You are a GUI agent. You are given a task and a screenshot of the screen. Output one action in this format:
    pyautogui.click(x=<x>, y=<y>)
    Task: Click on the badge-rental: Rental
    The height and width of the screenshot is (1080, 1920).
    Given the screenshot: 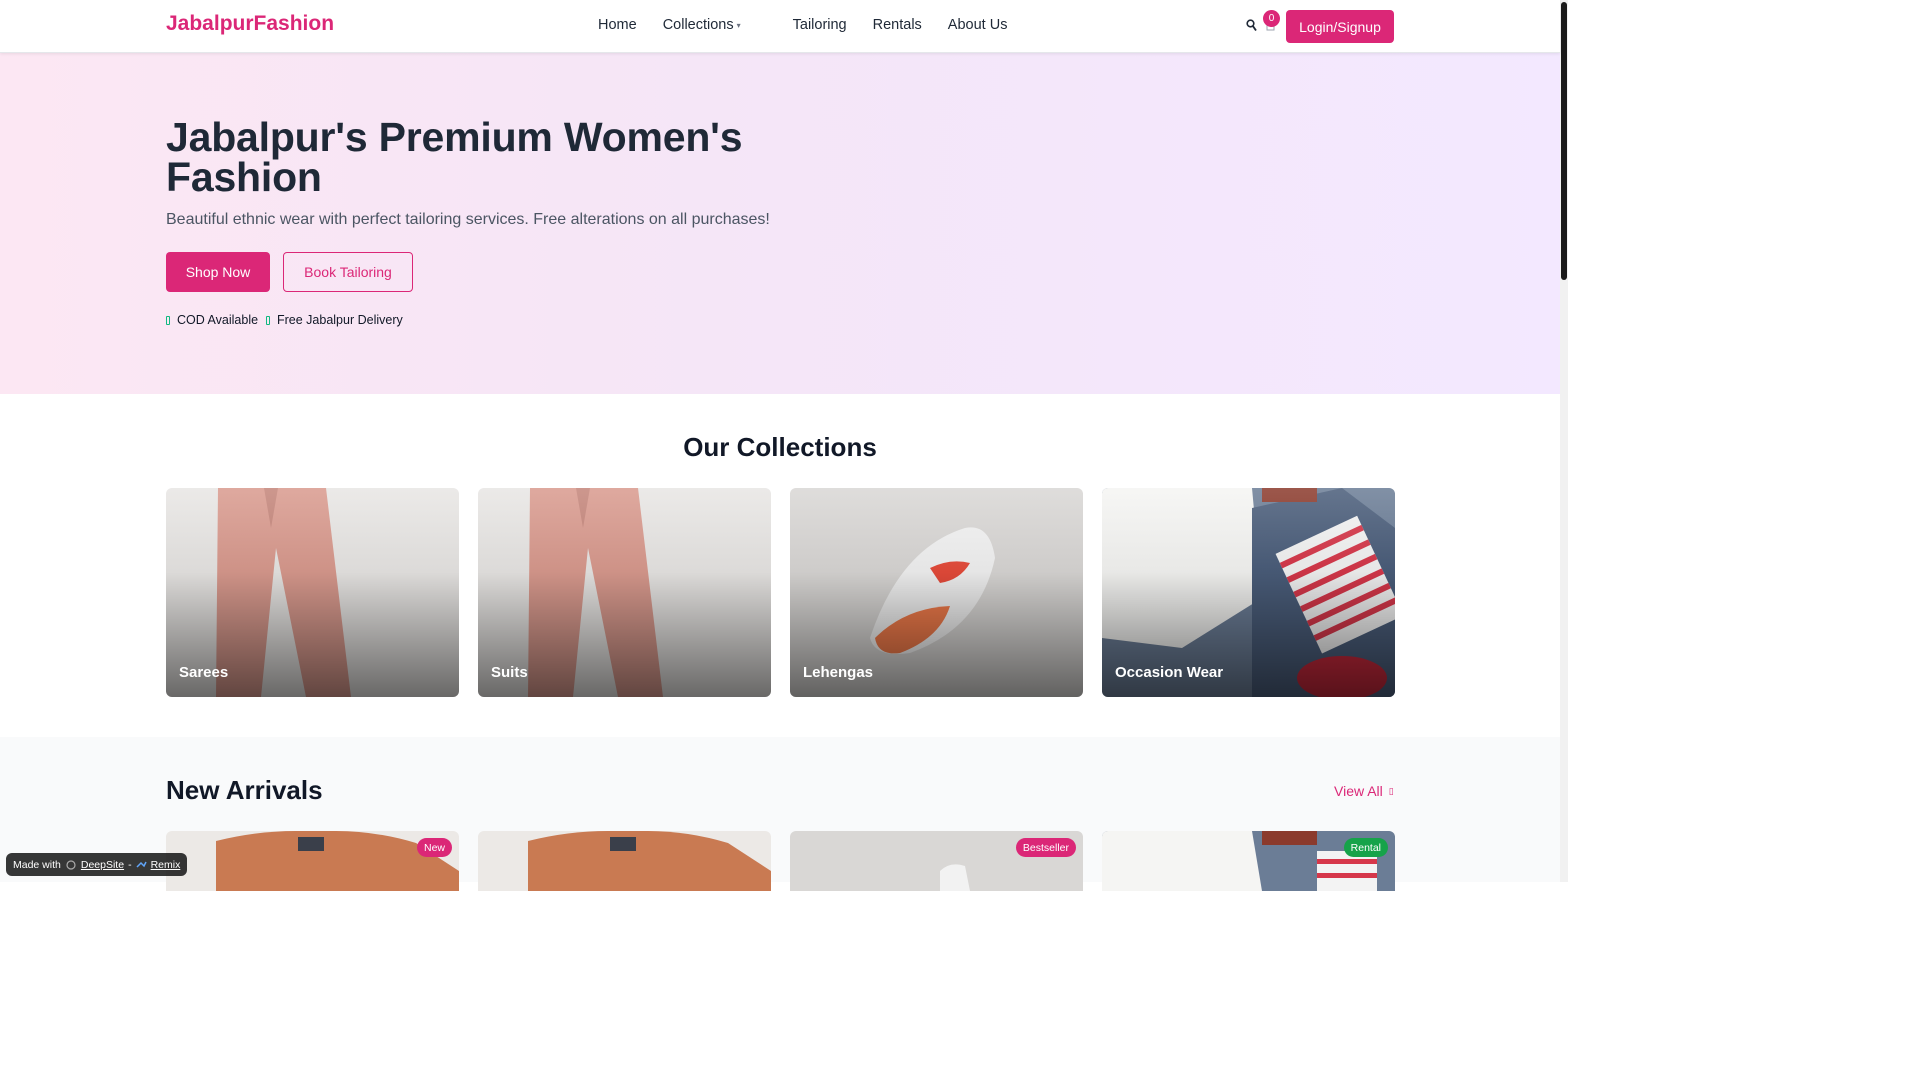 What is the action you would take?
    pyautogui.click(x=1365, y=847)
    